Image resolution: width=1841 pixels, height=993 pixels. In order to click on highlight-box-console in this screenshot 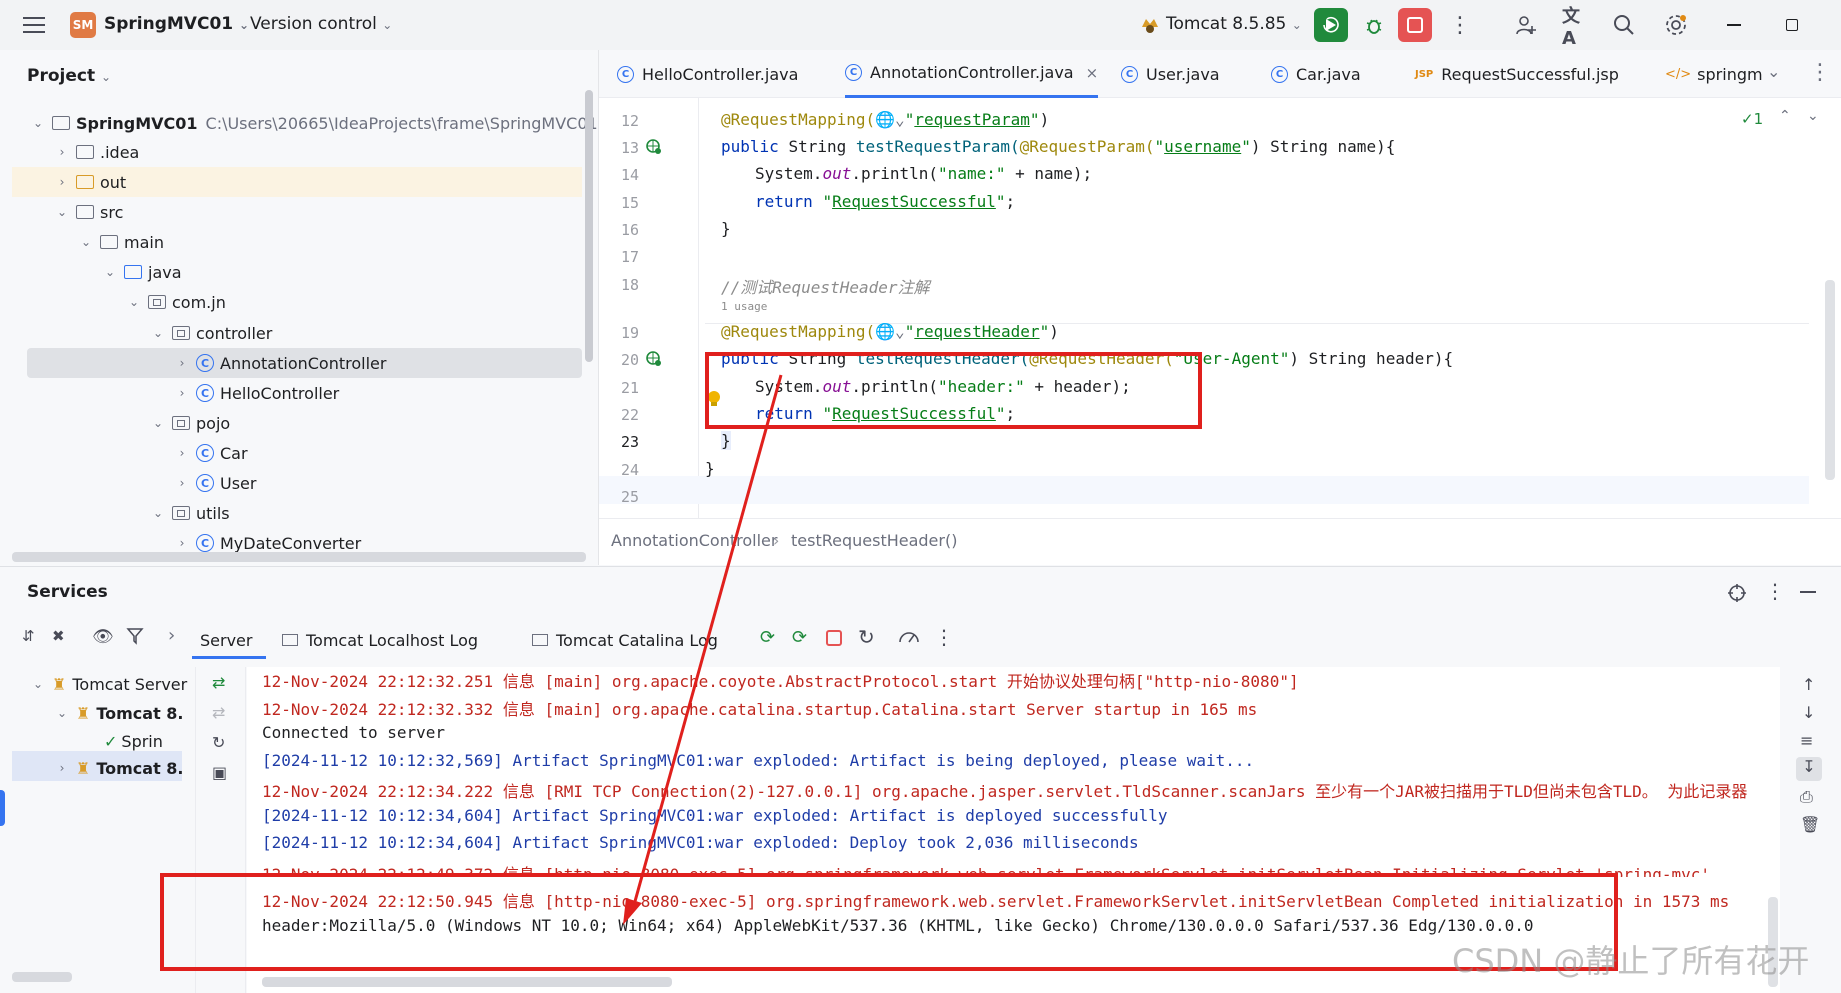, I will do `click(889, 922)`.